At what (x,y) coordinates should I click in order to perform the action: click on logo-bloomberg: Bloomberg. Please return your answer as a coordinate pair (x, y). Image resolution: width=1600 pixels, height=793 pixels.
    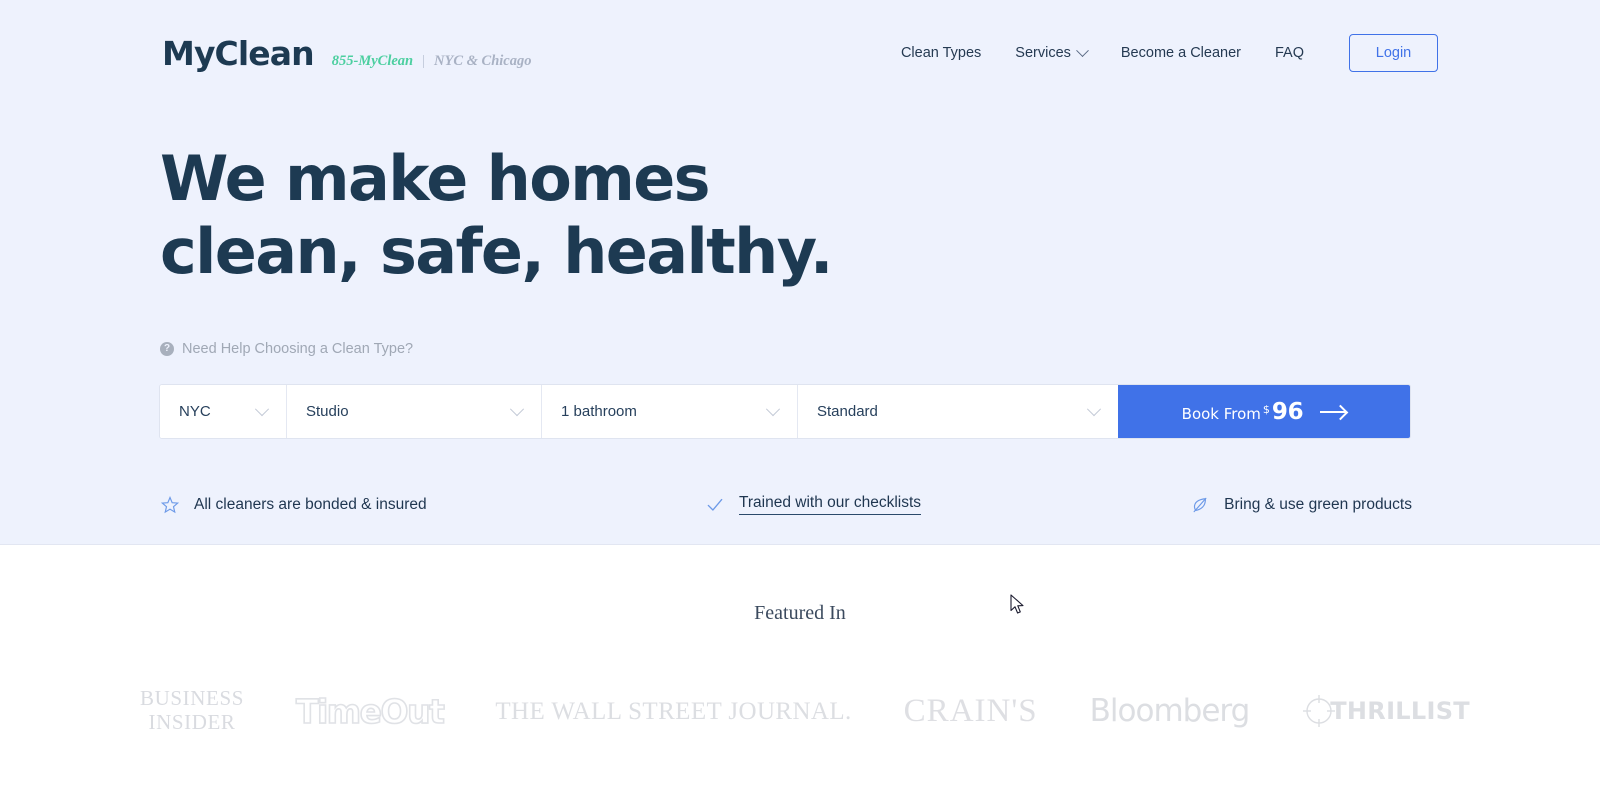
    Looking at the image, I should click on (1170, 710).